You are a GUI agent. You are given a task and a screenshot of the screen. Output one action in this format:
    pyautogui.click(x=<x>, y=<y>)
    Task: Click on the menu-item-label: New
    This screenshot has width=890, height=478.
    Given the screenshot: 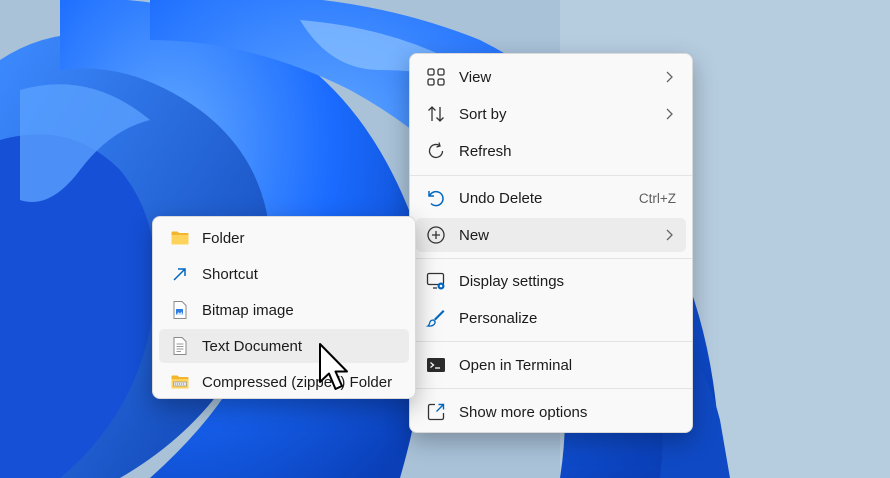 What is the action you would take?
    pyautogui.click(x=474, y=235)
    